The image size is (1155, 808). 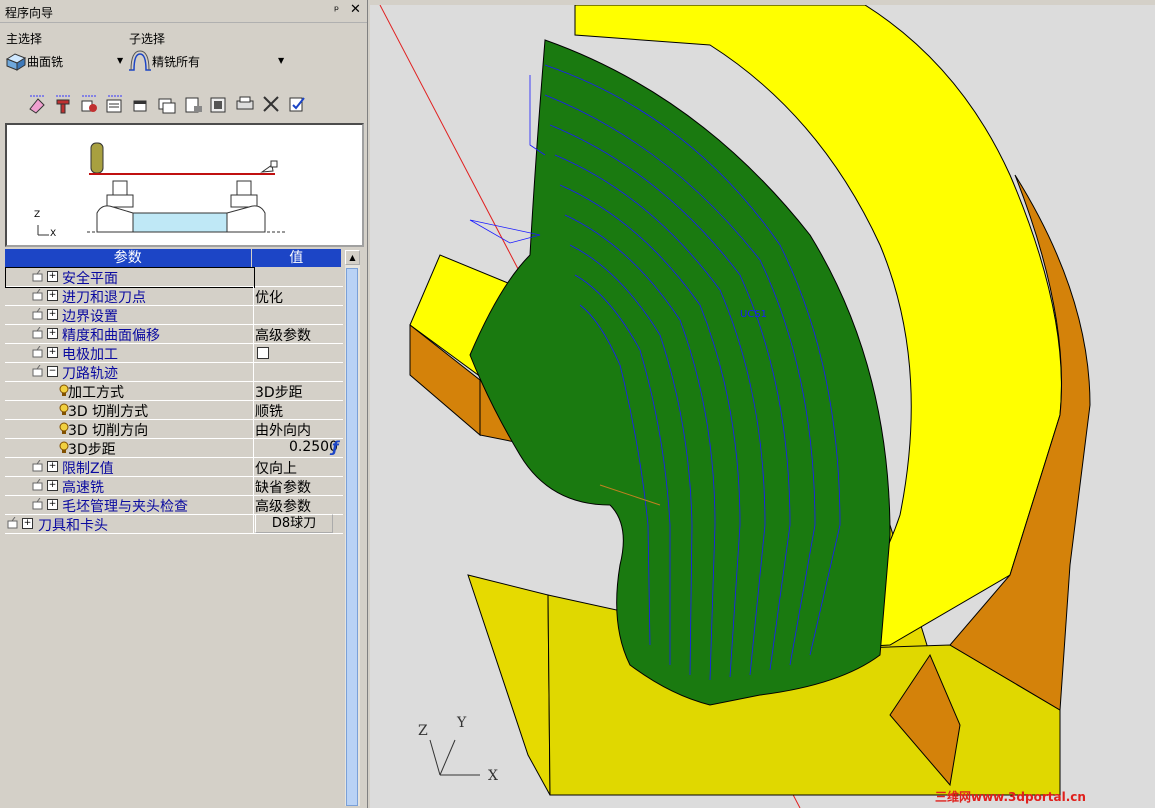 I want to click on row-label: 刀路轨迹, so click(x=90, y=374).